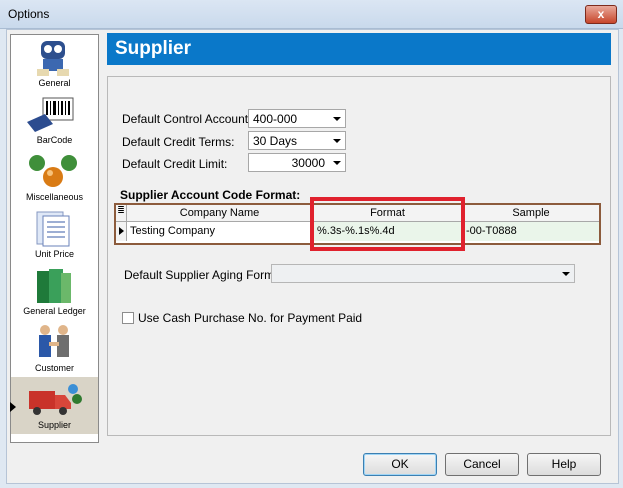 Image resolution: width=623 pixels, height=488 pixels. What do you see at coordinates (54, 140) in the screenshot?
I see `sidebar-item-label: BarCode` at bounding box center [54, 140].